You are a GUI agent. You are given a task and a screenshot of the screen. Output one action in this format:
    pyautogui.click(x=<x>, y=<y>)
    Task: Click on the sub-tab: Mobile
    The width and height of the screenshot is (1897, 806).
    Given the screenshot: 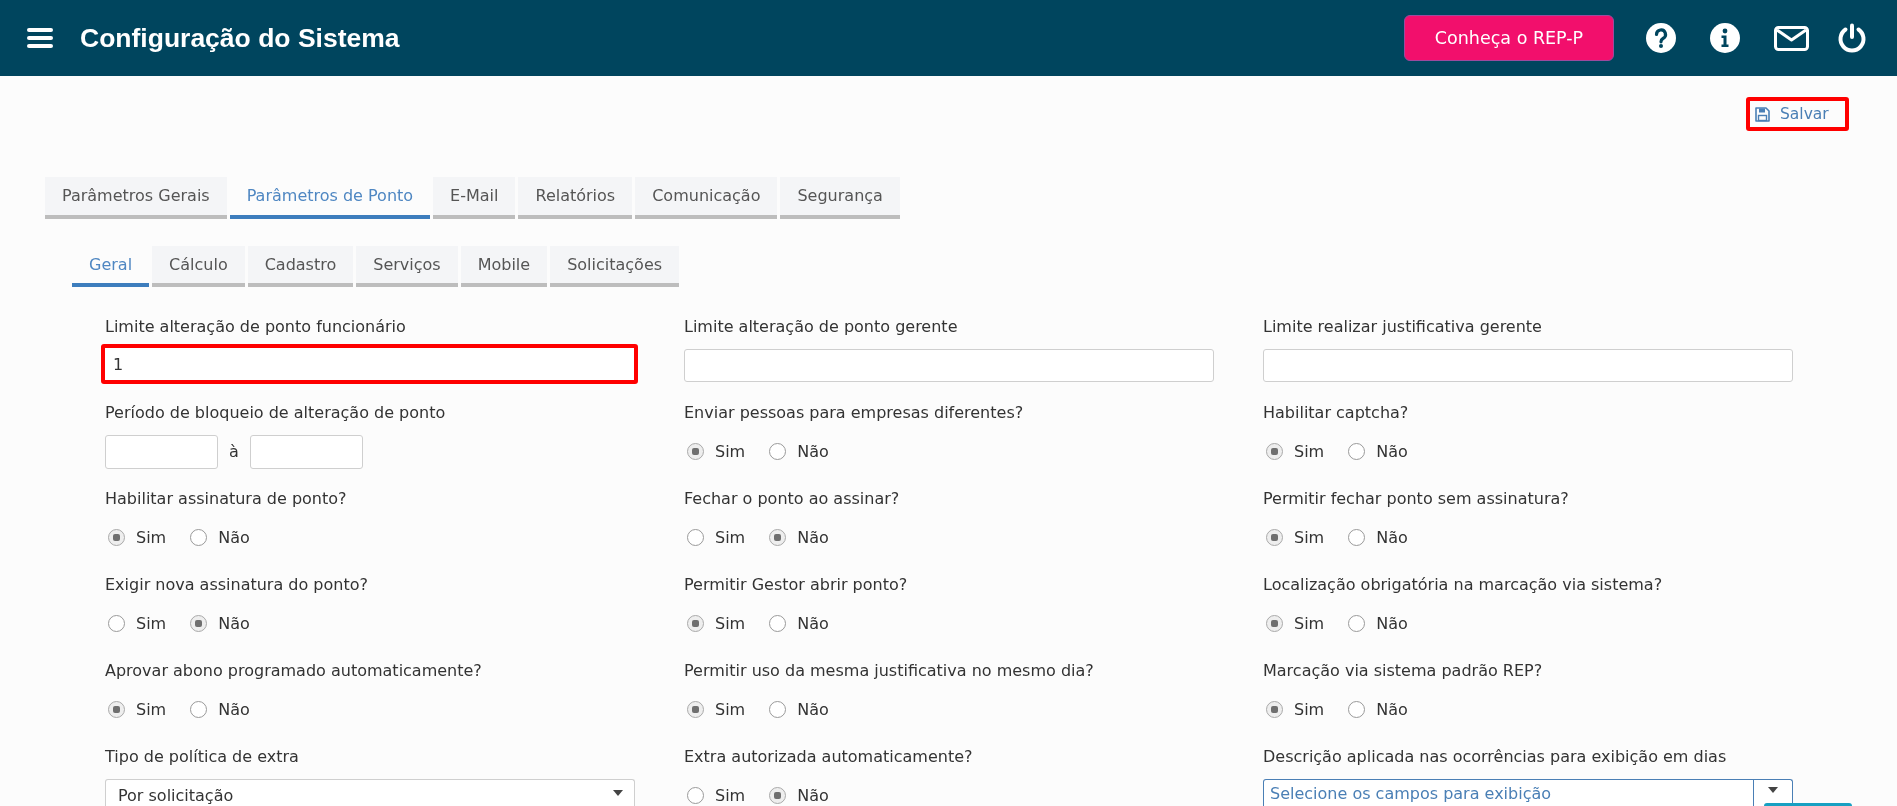 What is the action you would take?
    pyautogui.click(x=504, y=266)
    